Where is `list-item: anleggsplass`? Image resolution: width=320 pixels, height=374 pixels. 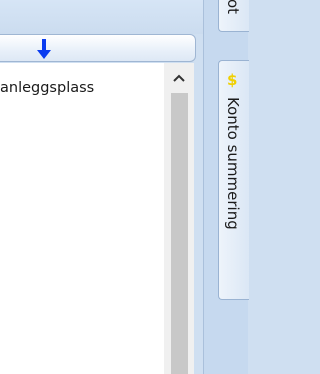 list-item: anleggsplass is located at coordinates (47, 88).